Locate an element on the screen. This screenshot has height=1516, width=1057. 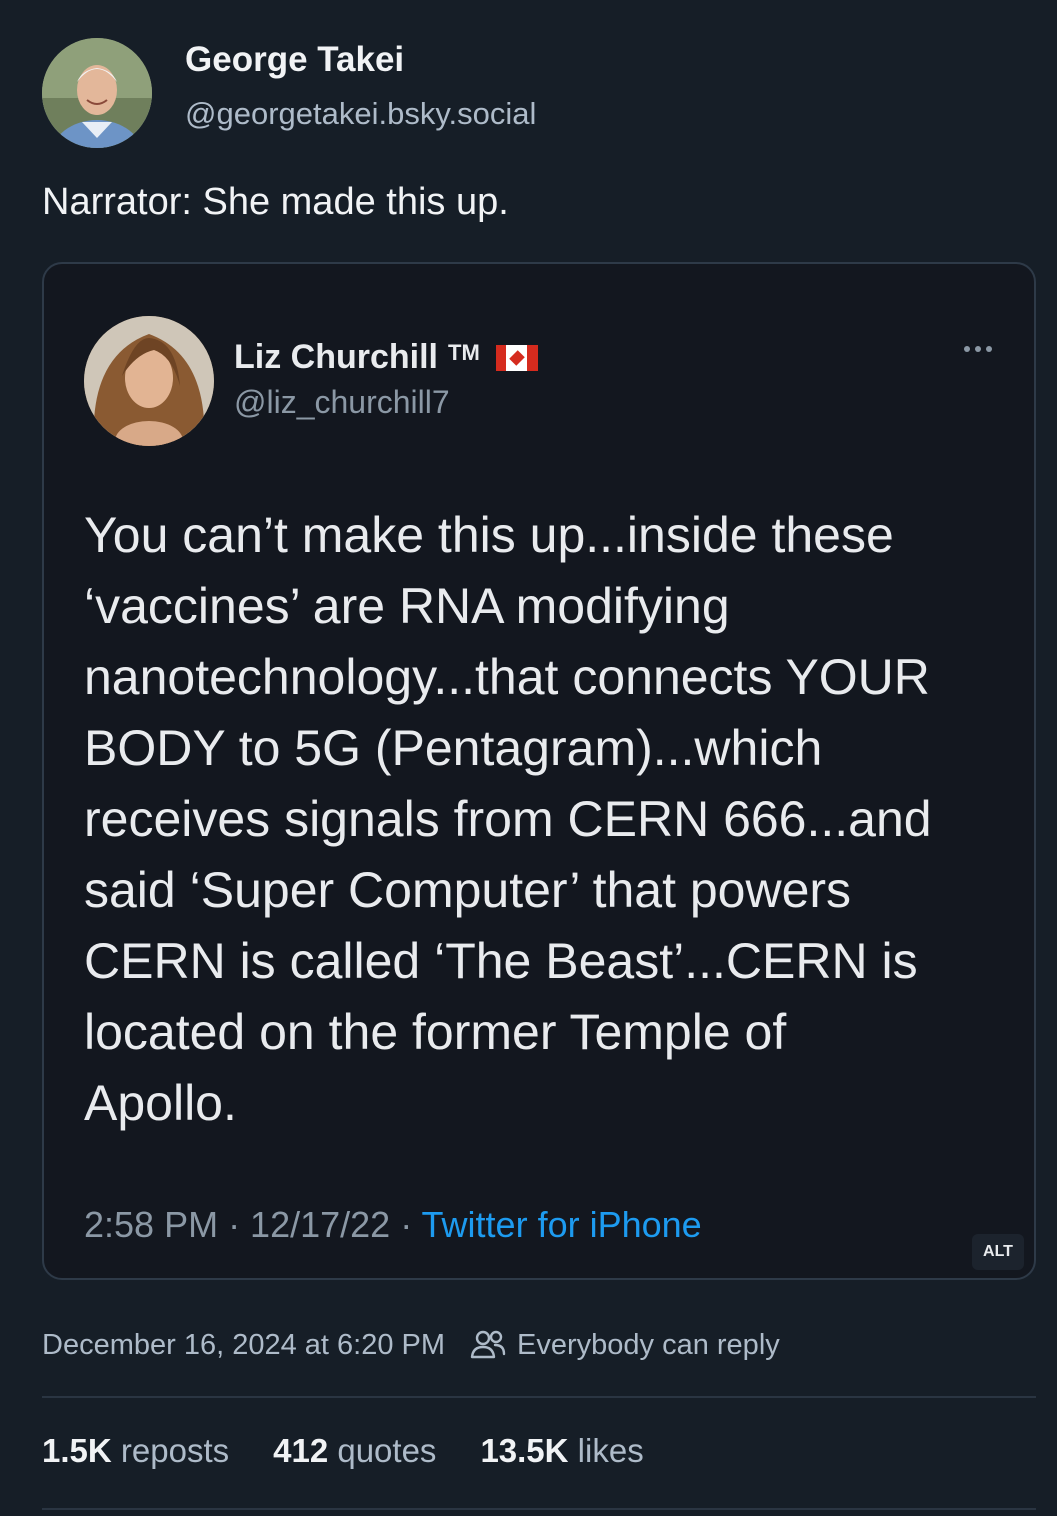
embedded-tweet-meta: 2:58 PM · 12/17/22 · Twitter for iPhone is located at coordinates (393, 1225).